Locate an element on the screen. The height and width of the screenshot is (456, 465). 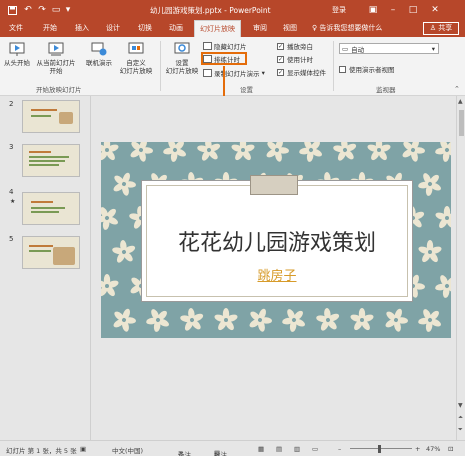
sign-in-link: 登录 is located at coordinates (339, 10).